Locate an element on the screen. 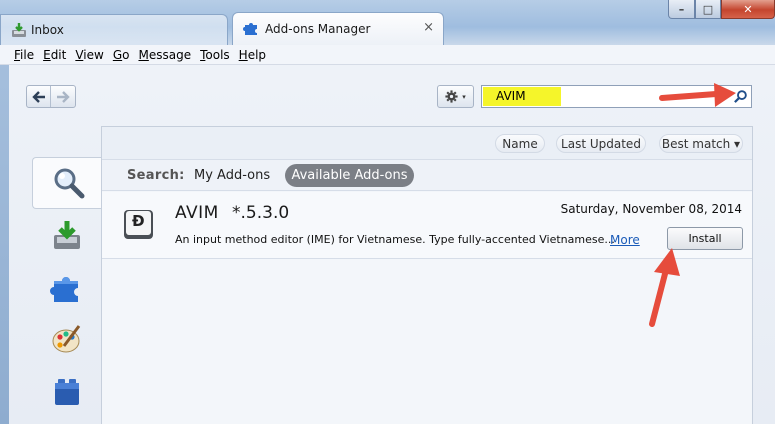 The height and width of the screenshot is (424, 775). addon-date: Saturday, November 08, 2014 is located at coordinates (651, 209).